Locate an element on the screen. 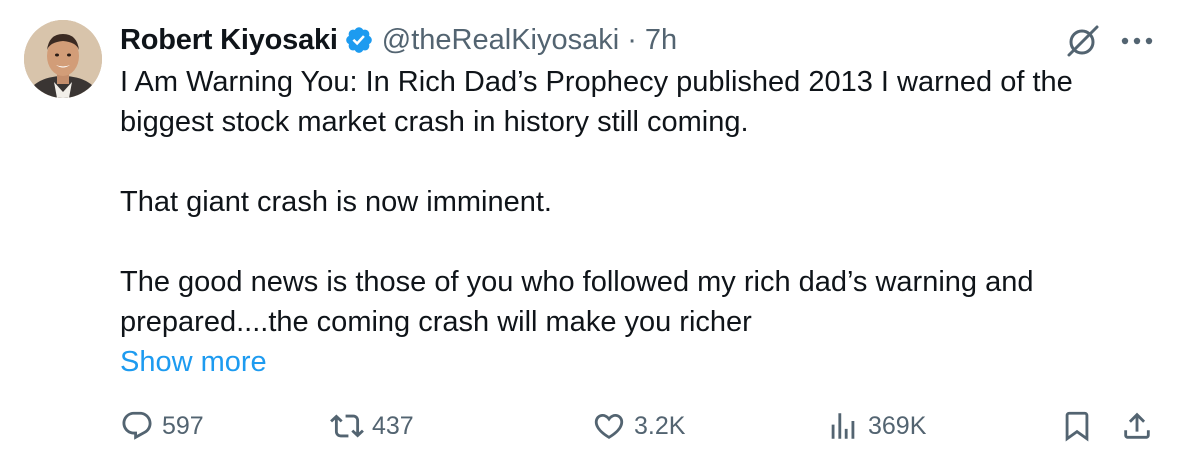 The height and width of the screenshot is (466, 1186). reply-icon is located at coordinates (137, 425).